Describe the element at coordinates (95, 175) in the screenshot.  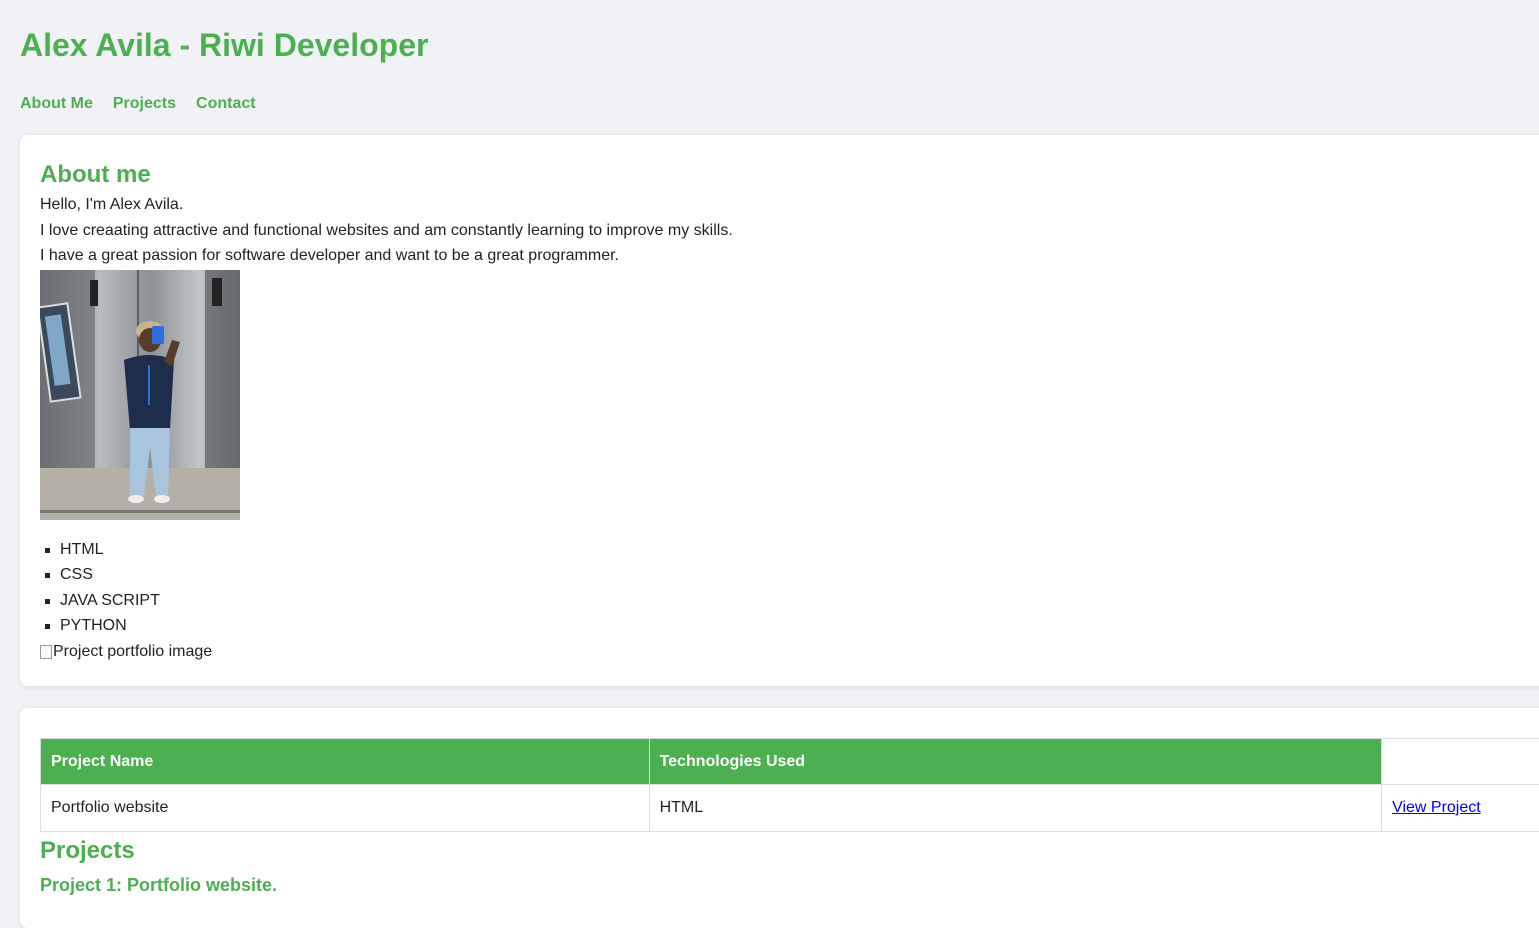
I see `about-heading: About me` at that location.